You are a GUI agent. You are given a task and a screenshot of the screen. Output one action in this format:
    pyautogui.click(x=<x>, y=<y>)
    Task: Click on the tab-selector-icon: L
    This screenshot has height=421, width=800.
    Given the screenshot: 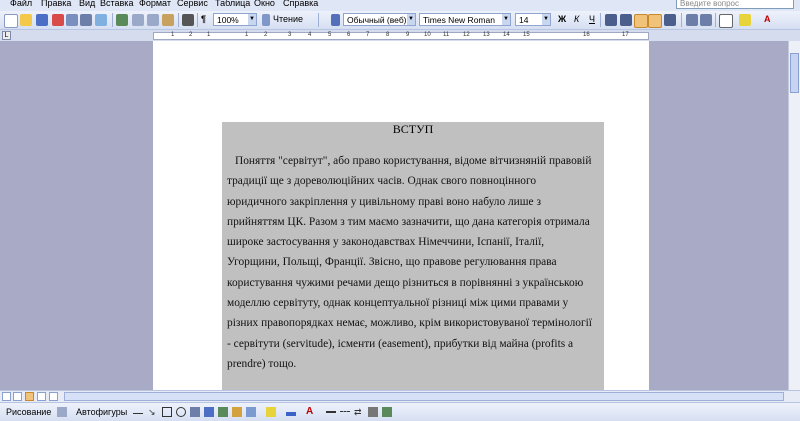 What is the action you would take?
    pyautogui.click(x=6, y=35)
    